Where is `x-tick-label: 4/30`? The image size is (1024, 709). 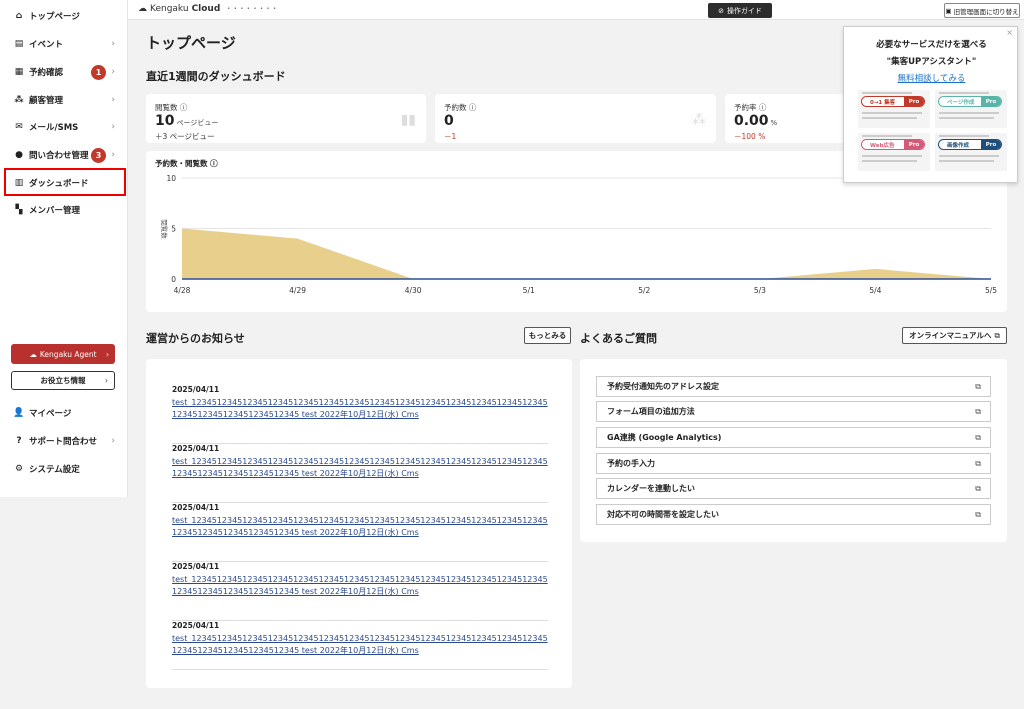
x-tick-label: 4/30 is located at coordinates (413, 290).